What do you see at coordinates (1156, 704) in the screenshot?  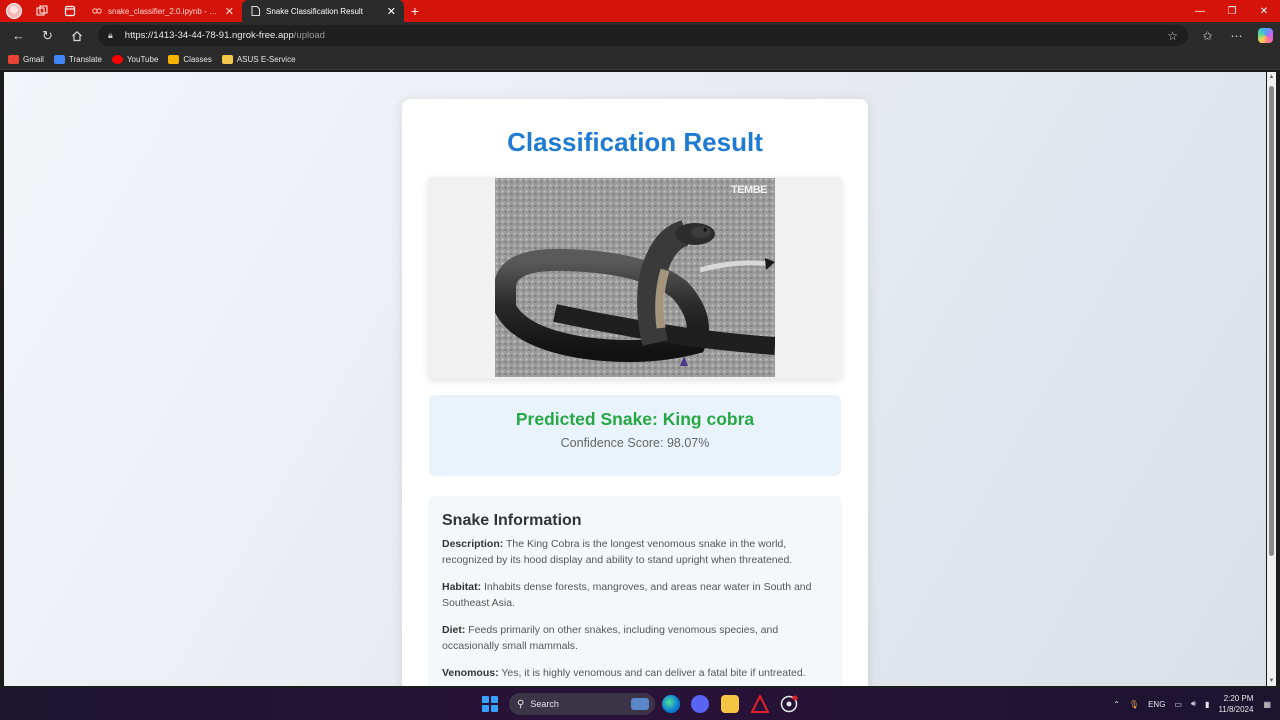 I see `language-indicator: ENG` at bounding box center [1156, 704].